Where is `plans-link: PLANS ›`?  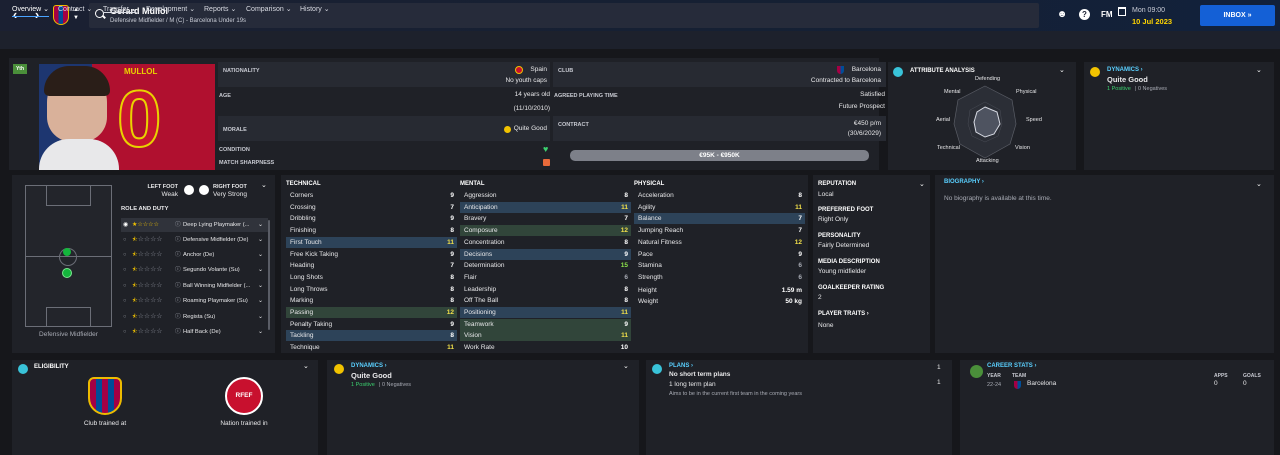
plans-link: PLANS › is located at coordinates (681, 366).